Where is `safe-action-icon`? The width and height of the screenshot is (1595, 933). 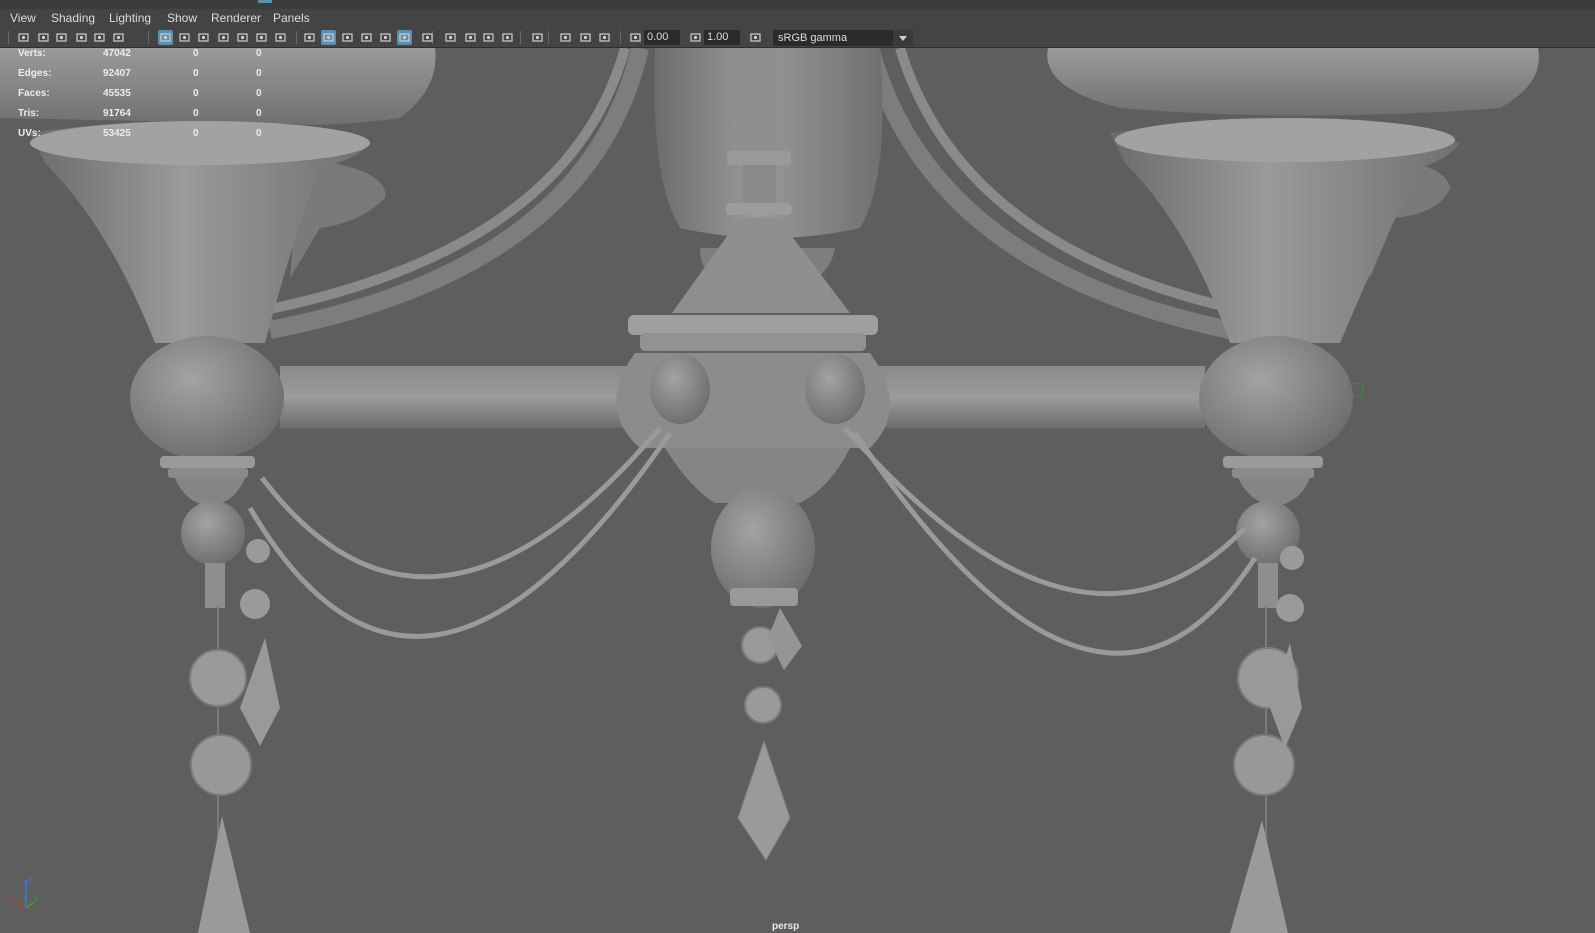 safe-action-icon is located at coordinates (261, 37).